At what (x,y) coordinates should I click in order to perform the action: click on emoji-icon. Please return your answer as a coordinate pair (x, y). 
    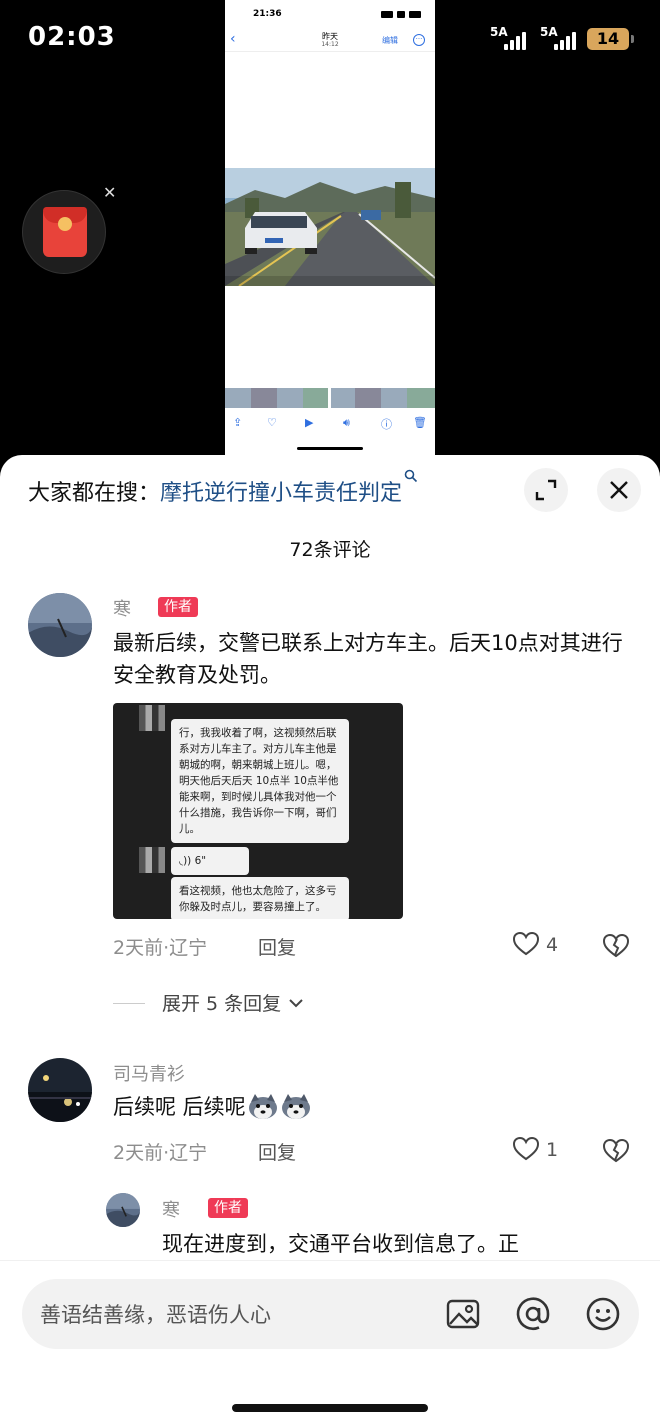
    Looking at the image, I should click on (603, 1314).